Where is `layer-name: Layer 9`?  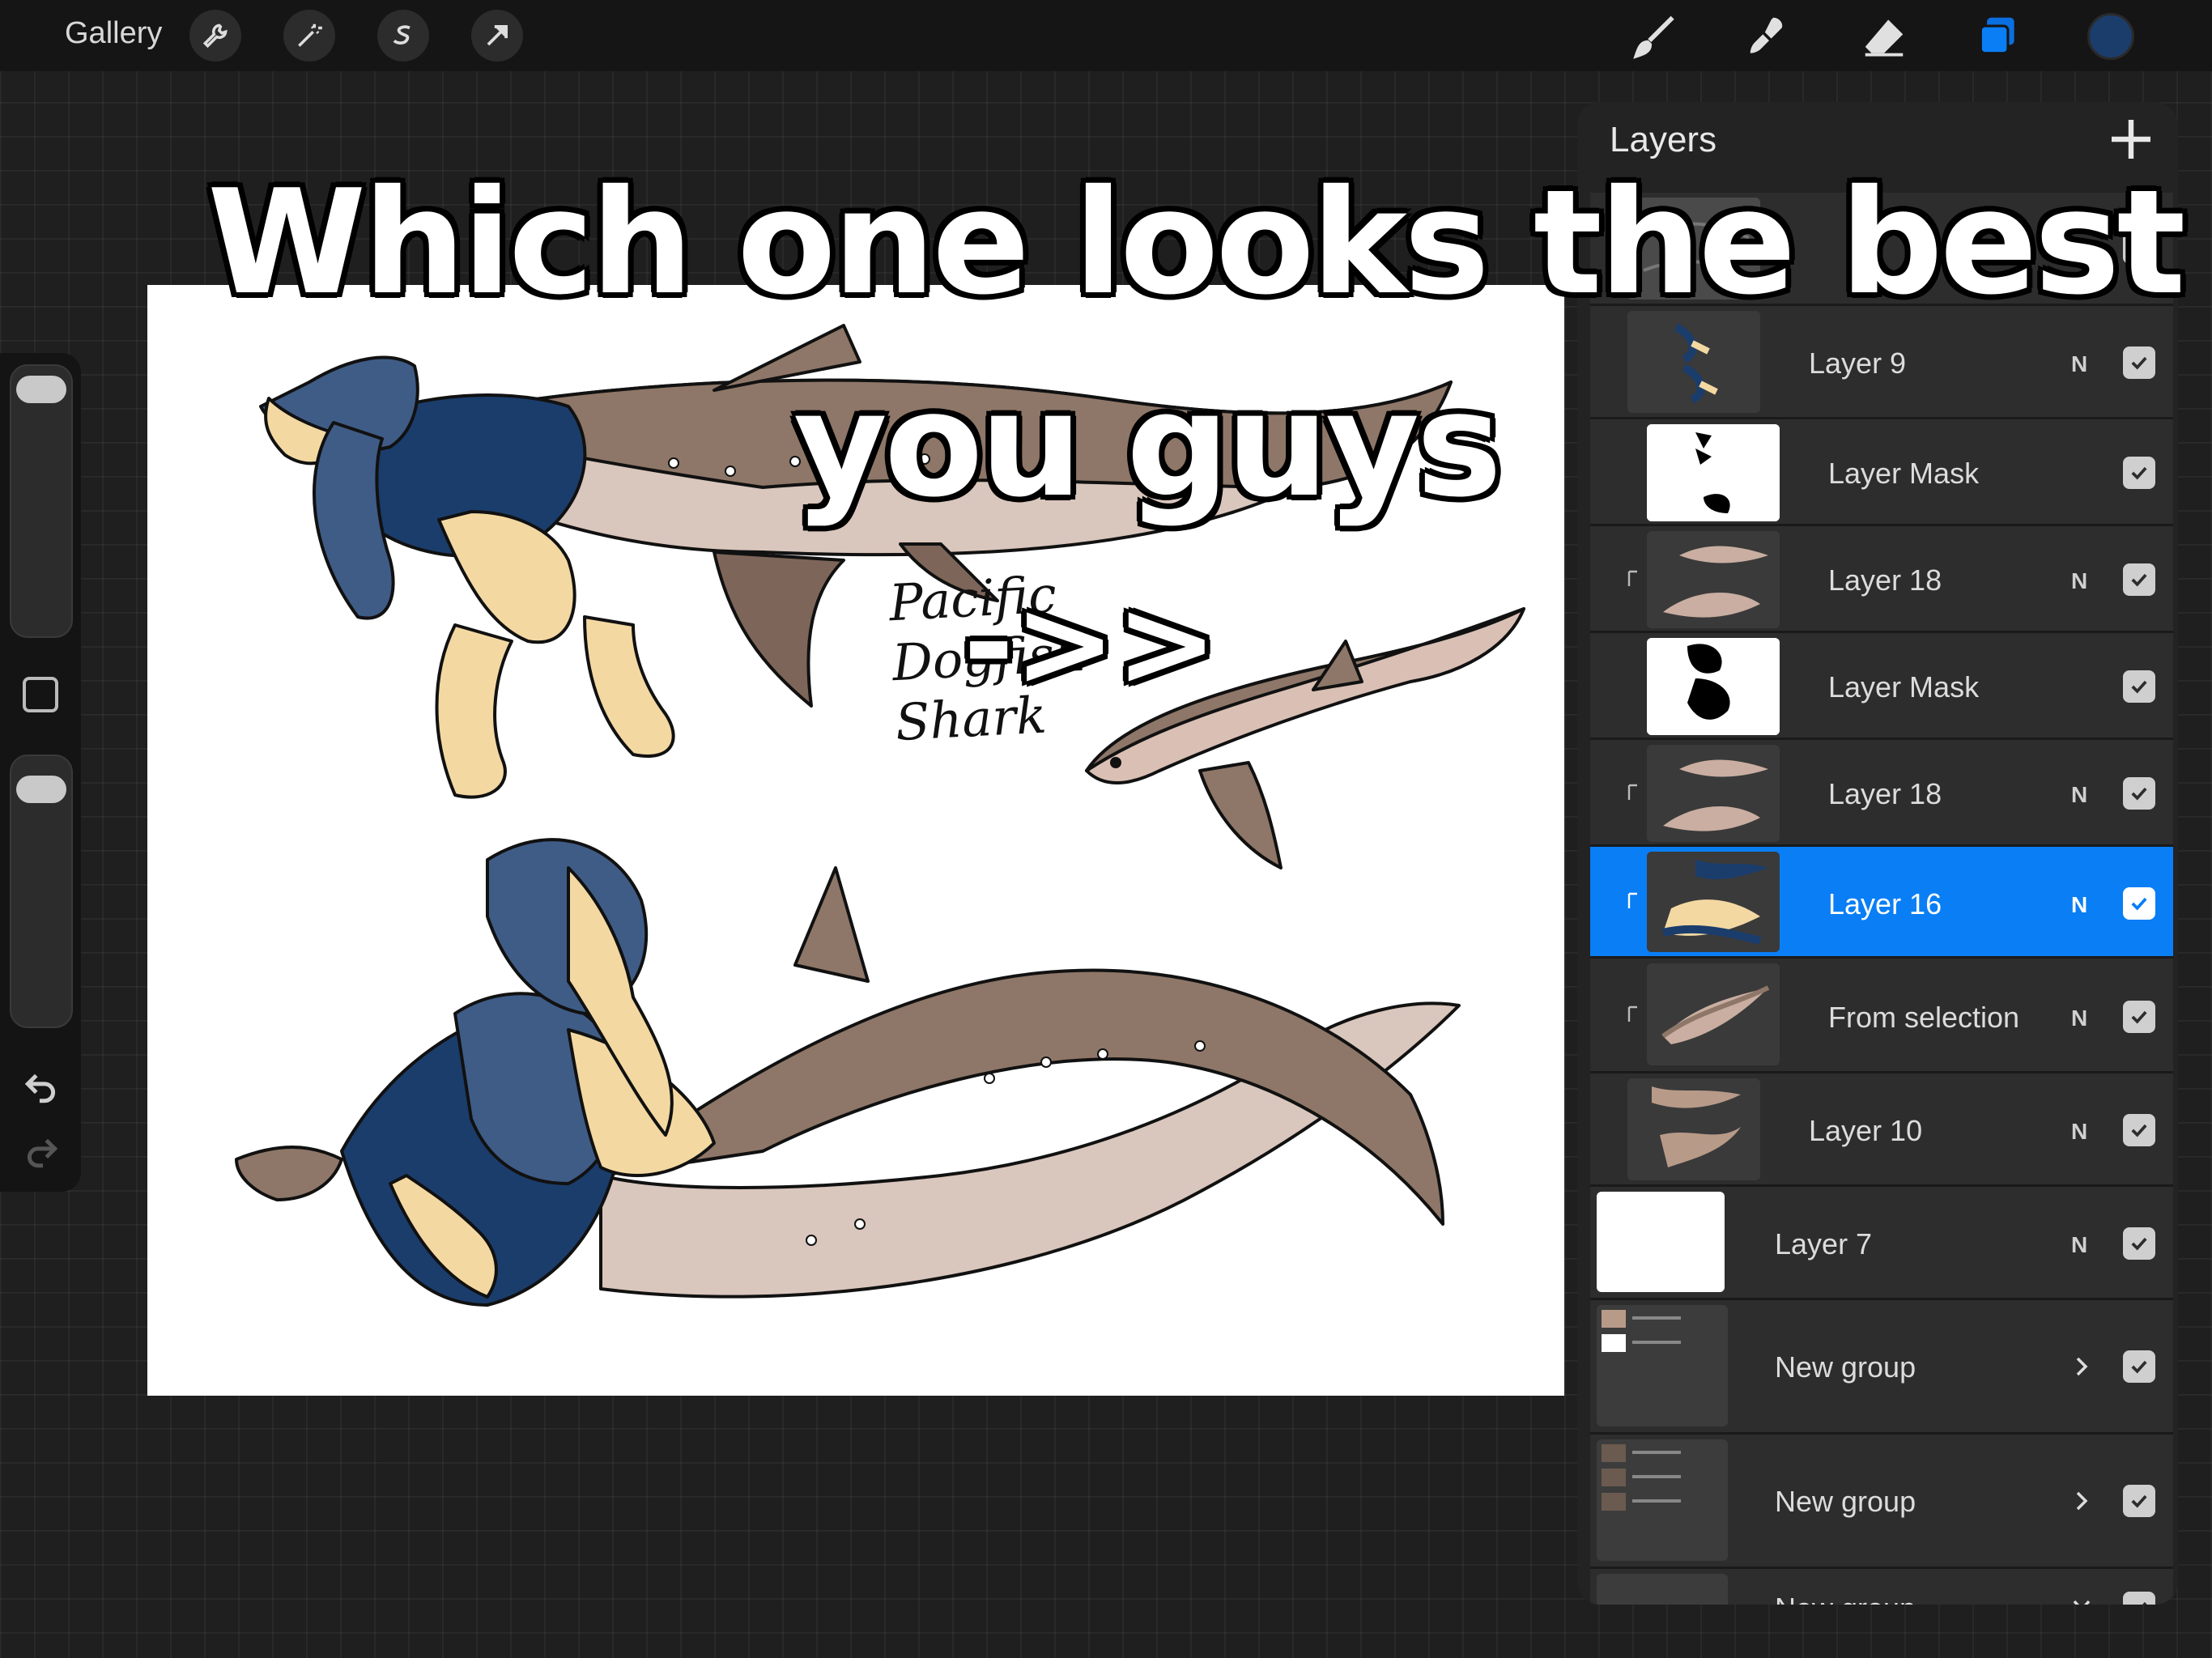
layer-name: Layer 9 is located at coordinates (1858, 363).